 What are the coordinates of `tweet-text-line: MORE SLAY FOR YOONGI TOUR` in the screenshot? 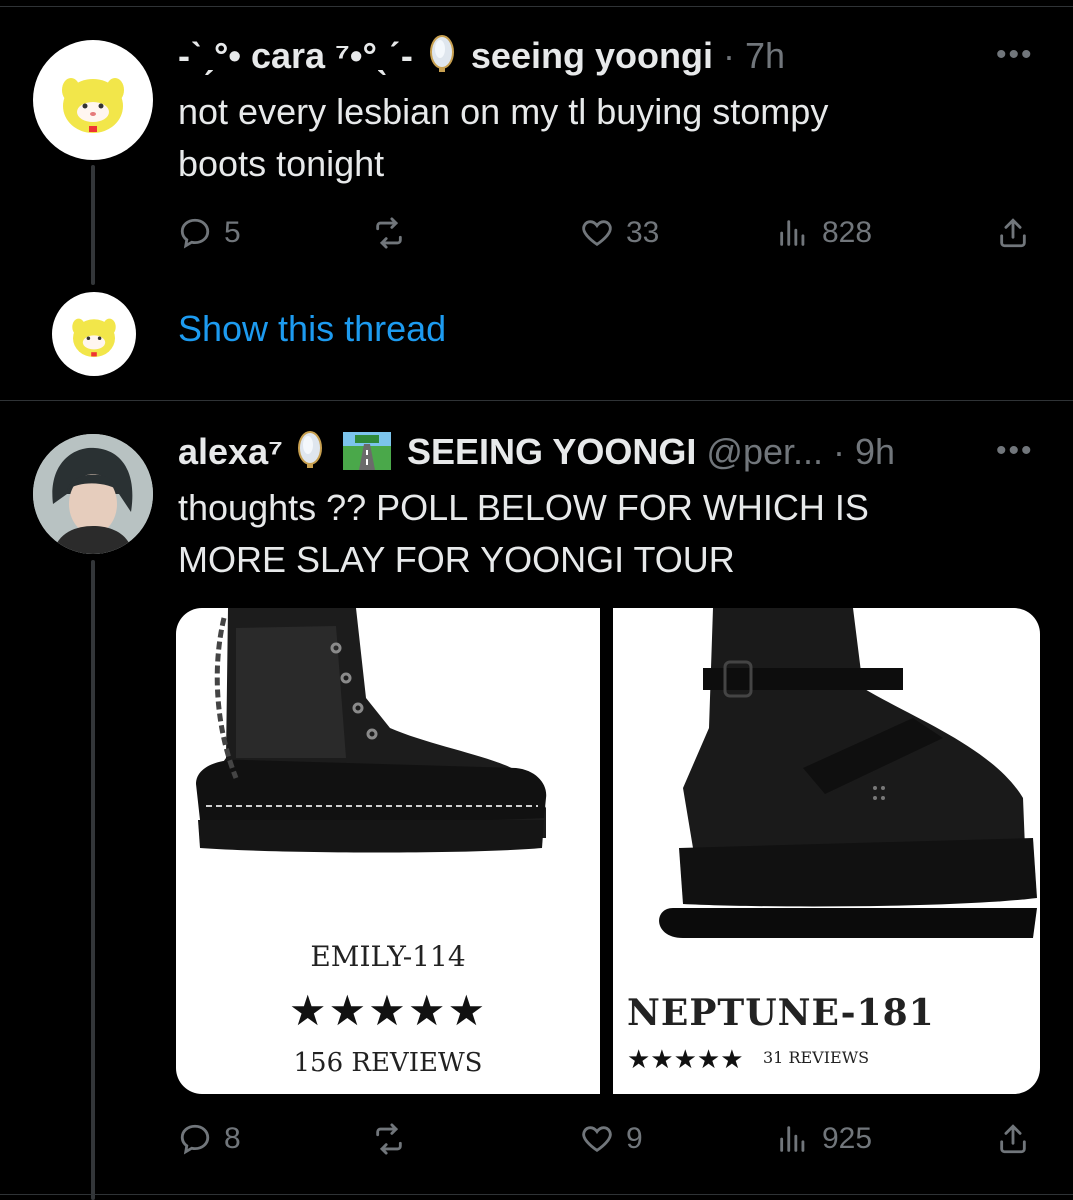 It's located at (456, 559).